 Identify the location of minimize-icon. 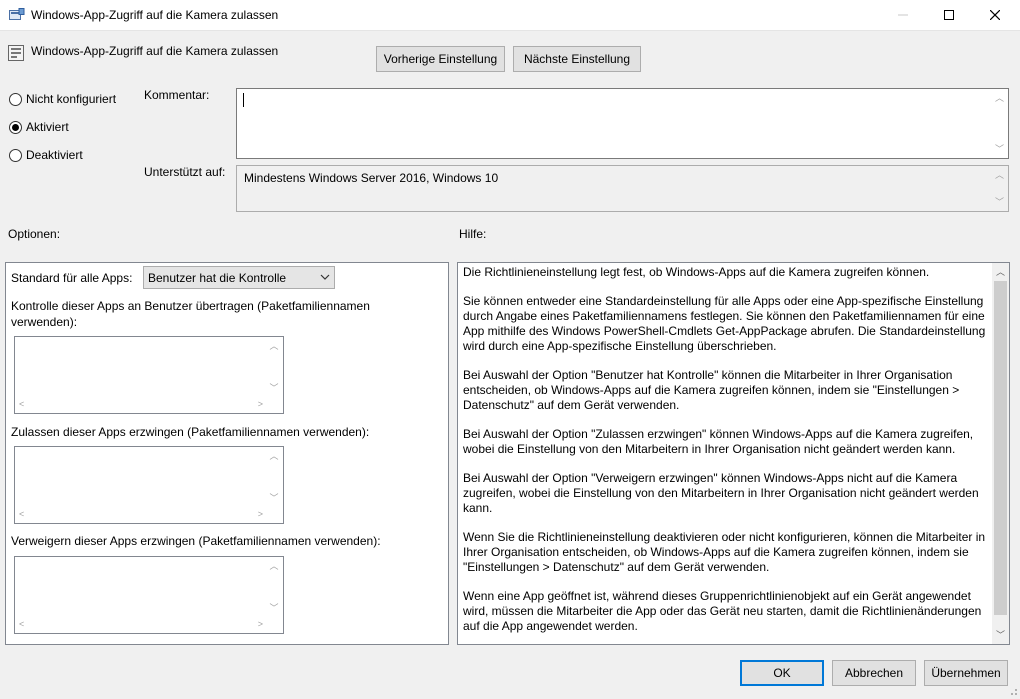
(903, 15).